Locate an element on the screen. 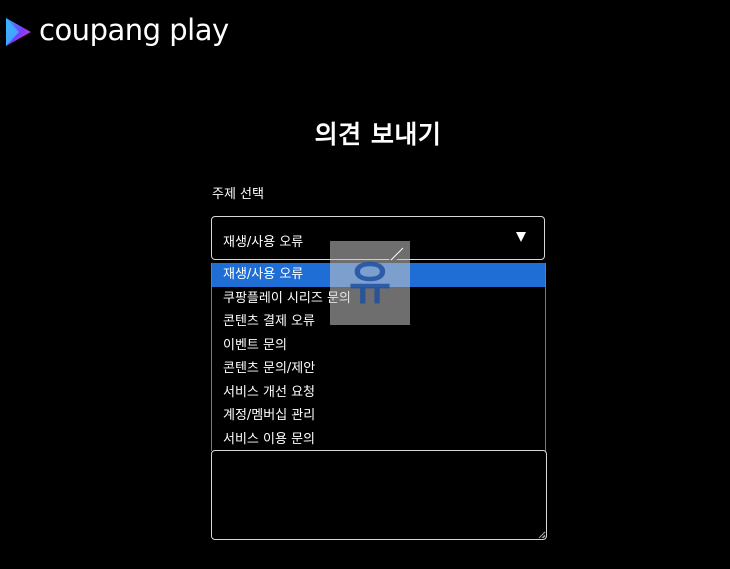 The image size is (730, 569). message-textarea is located at coordinates (379, 495).